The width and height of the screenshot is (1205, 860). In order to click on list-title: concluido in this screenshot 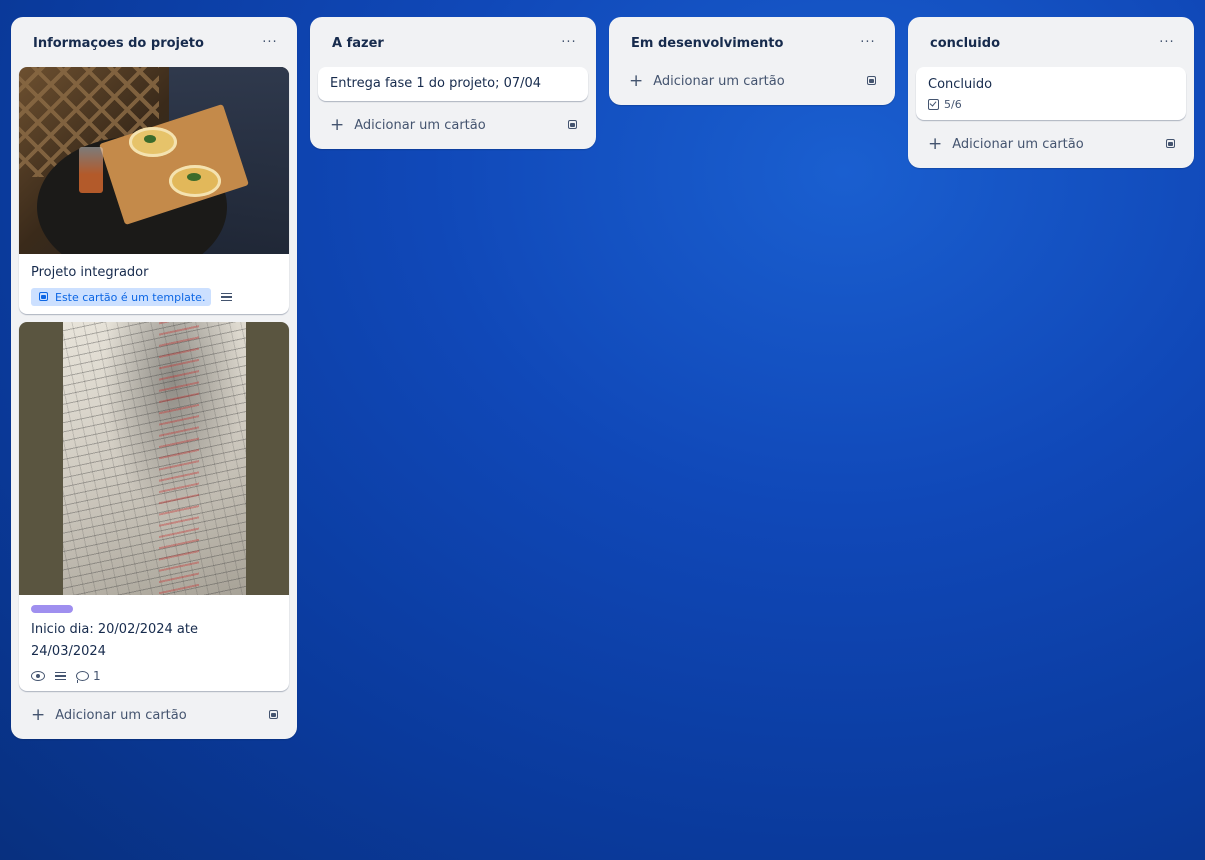, I will do `click(965, 43)`.